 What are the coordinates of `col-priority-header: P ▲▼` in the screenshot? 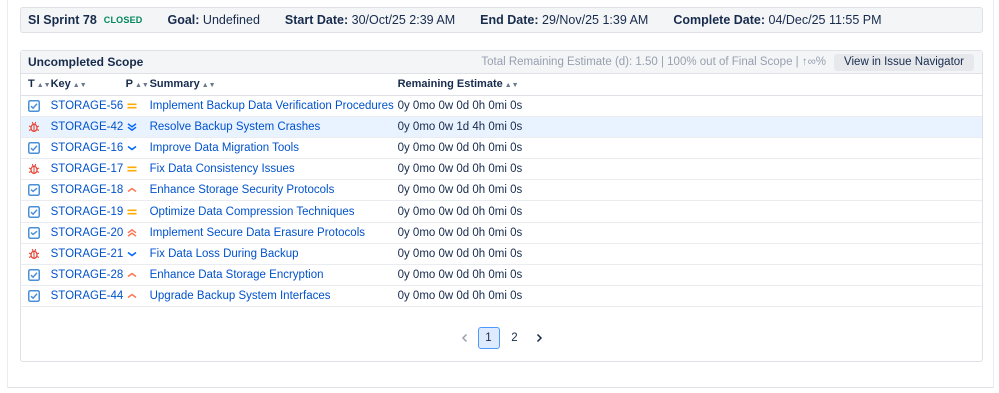 It's located at (137, 85).